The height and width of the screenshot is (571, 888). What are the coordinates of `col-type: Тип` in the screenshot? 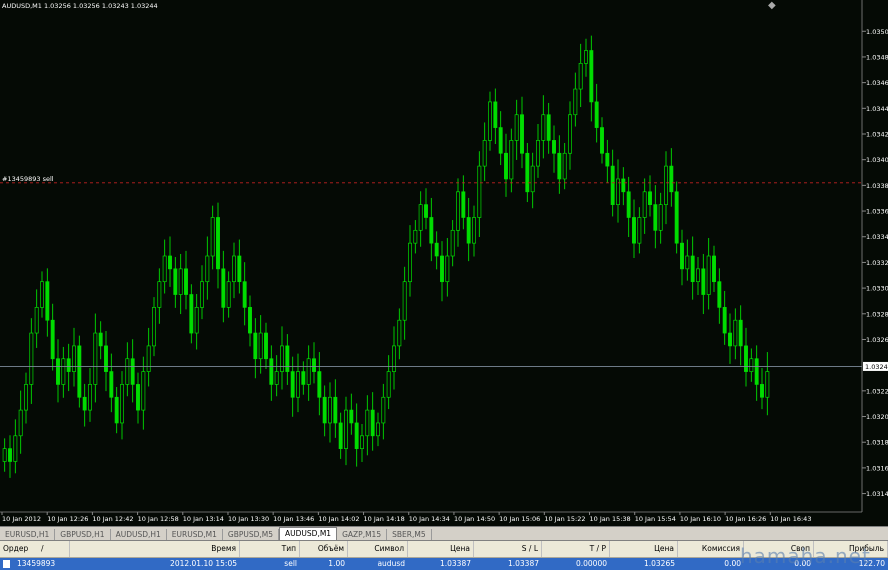 It's located at (270, 549).